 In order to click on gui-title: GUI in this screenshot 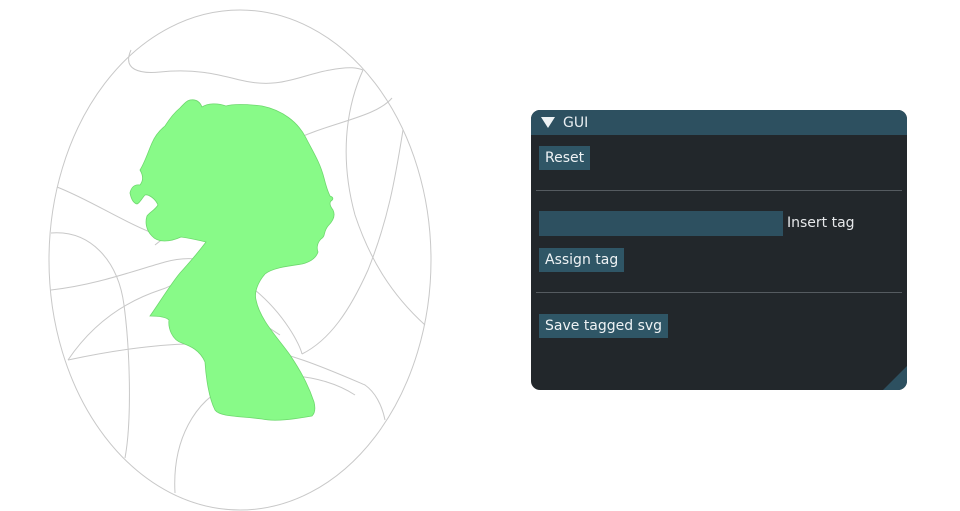, I will do `click(576, 122)`.